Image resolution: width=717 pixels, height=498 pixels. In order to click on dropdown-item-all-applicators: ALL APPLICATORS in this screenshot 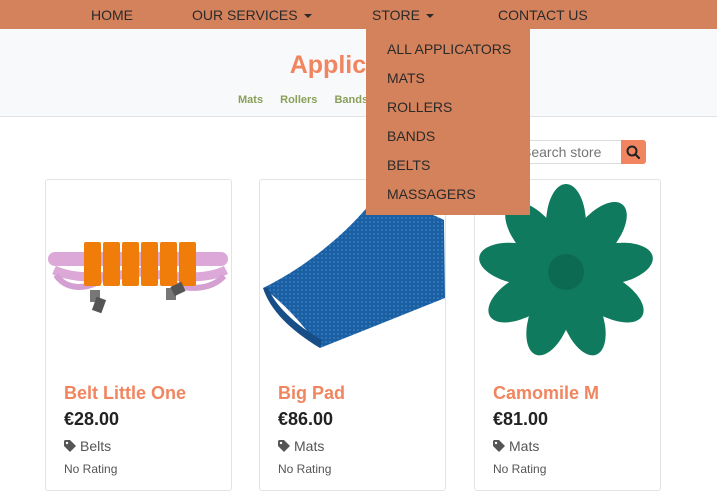, I will do `click(449, 49)`.